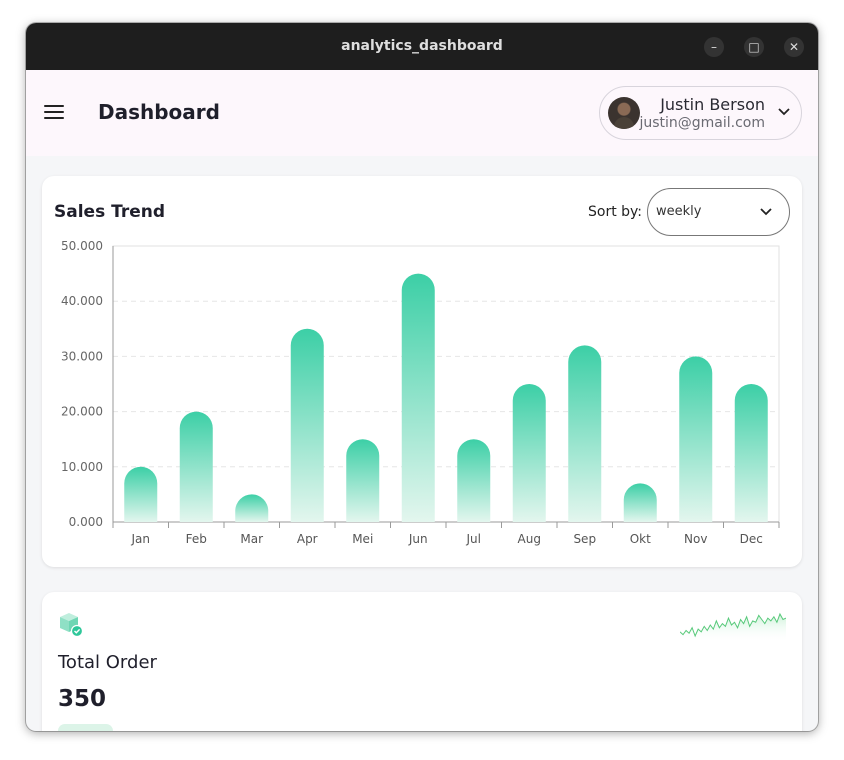  What do you see at coordinates (141, 494) in the screenshot?
I see `bar-jan` at bounding box center [141, 494].